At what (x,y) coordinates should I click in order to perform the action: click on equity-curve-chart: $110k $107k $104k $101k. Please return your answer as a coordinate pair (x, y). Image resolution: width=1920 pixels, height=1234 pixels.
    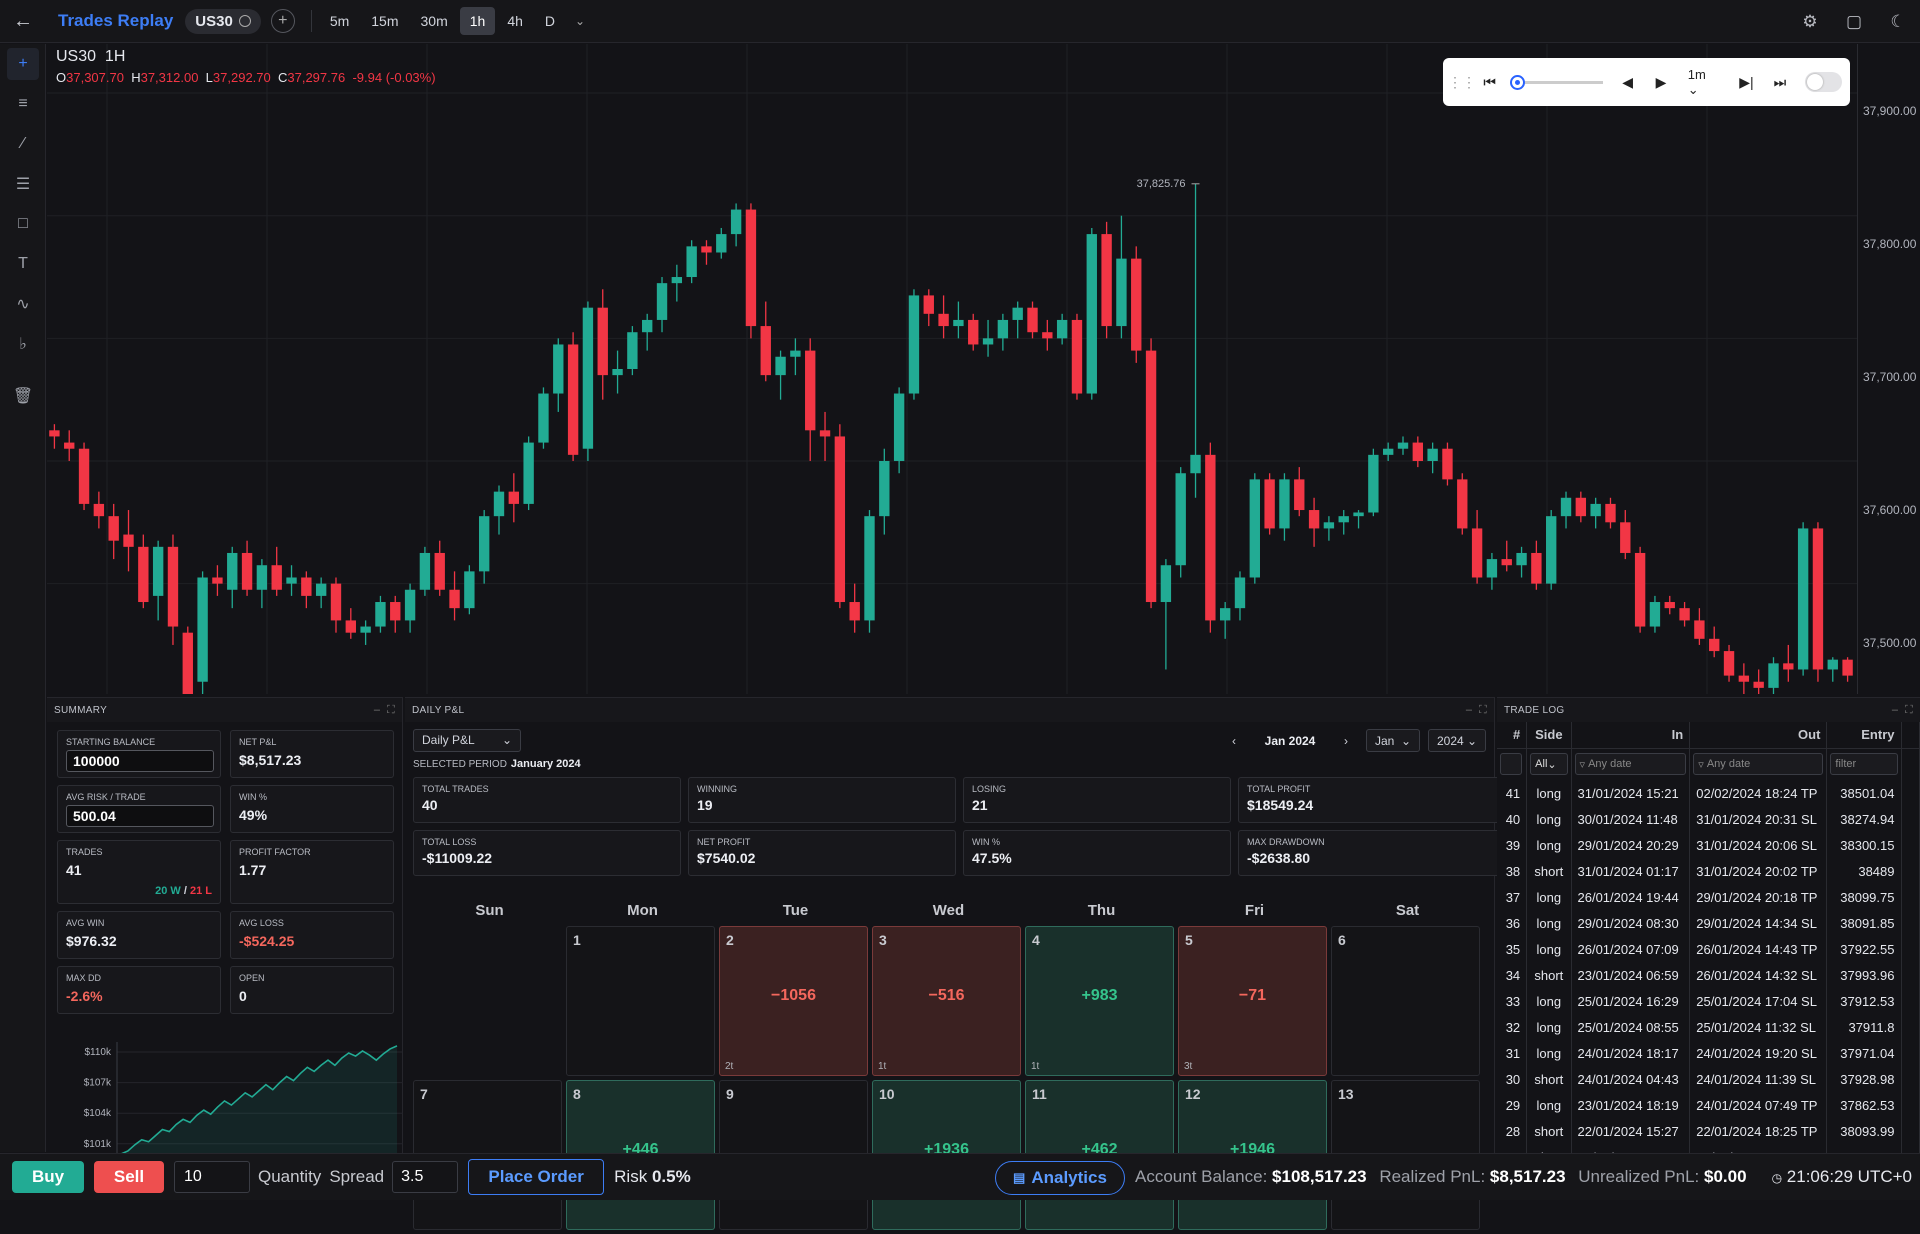
    Looking at the image, I should click on (243, 1098).